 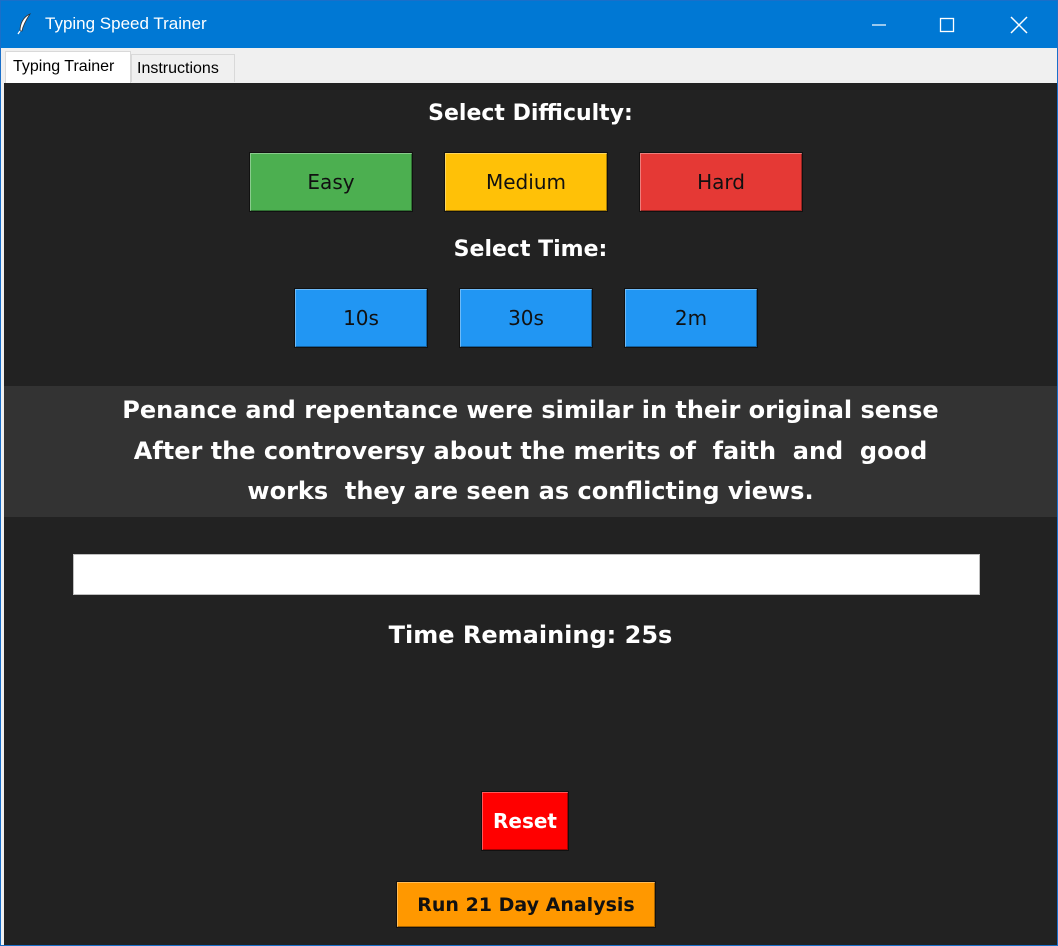 I want to click on maximize-icon, so click(x=947, y=24).